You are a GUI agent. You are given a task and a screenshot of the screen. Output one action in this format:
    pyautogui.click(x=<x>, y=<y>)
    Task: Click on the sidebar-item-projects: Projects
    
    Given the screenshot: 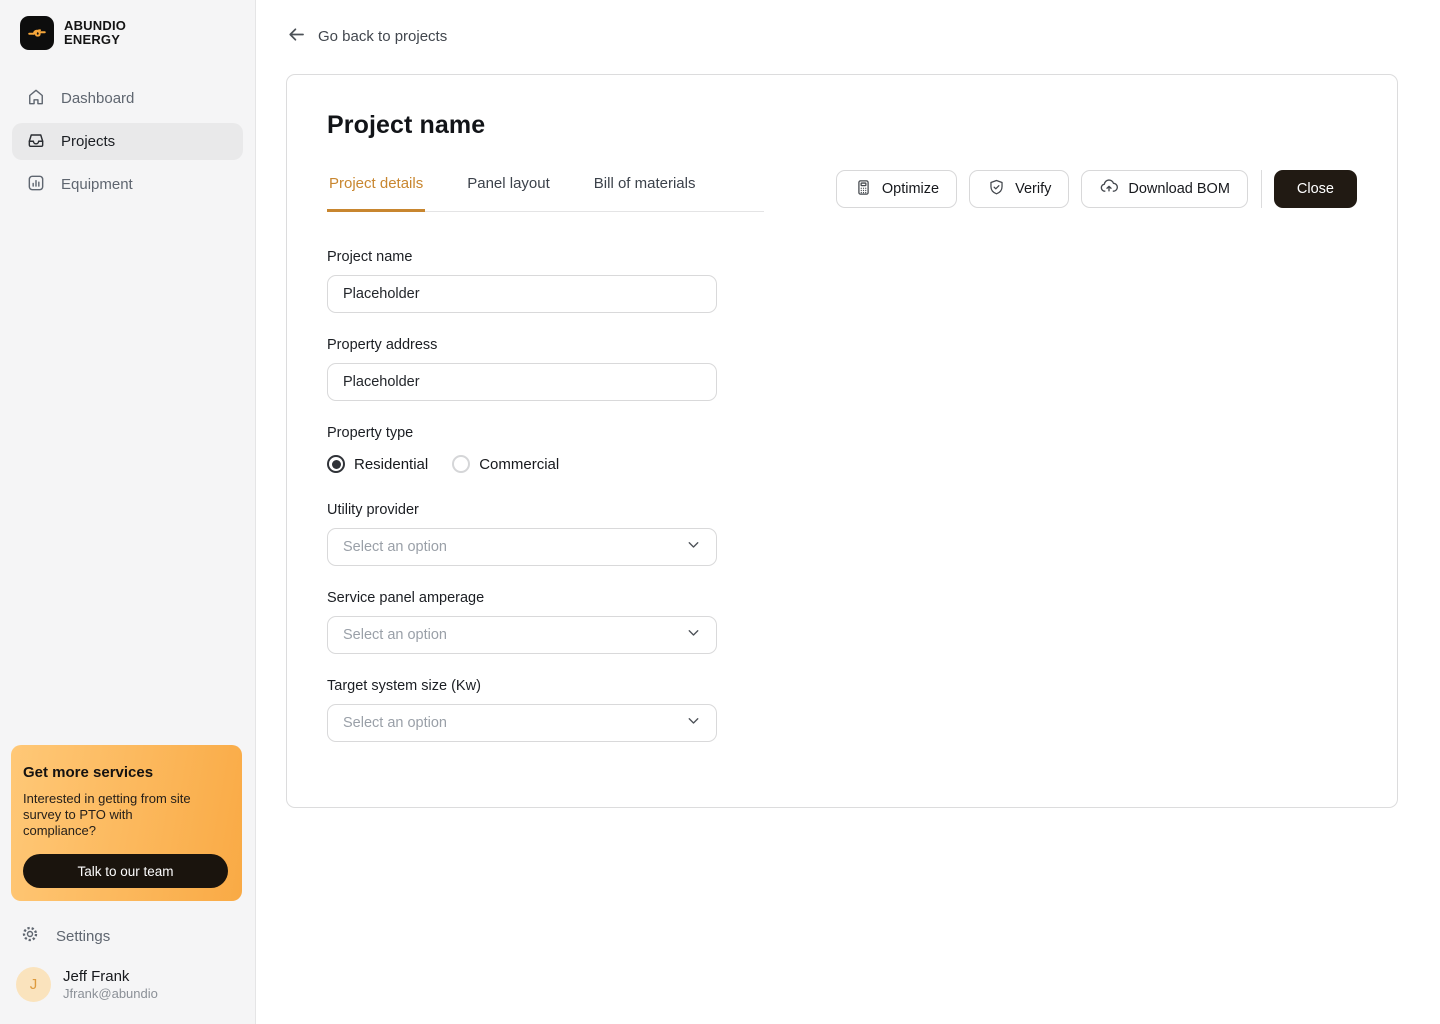 What is the action you would take?
    pyautogui.click(x=127, y=141)
    